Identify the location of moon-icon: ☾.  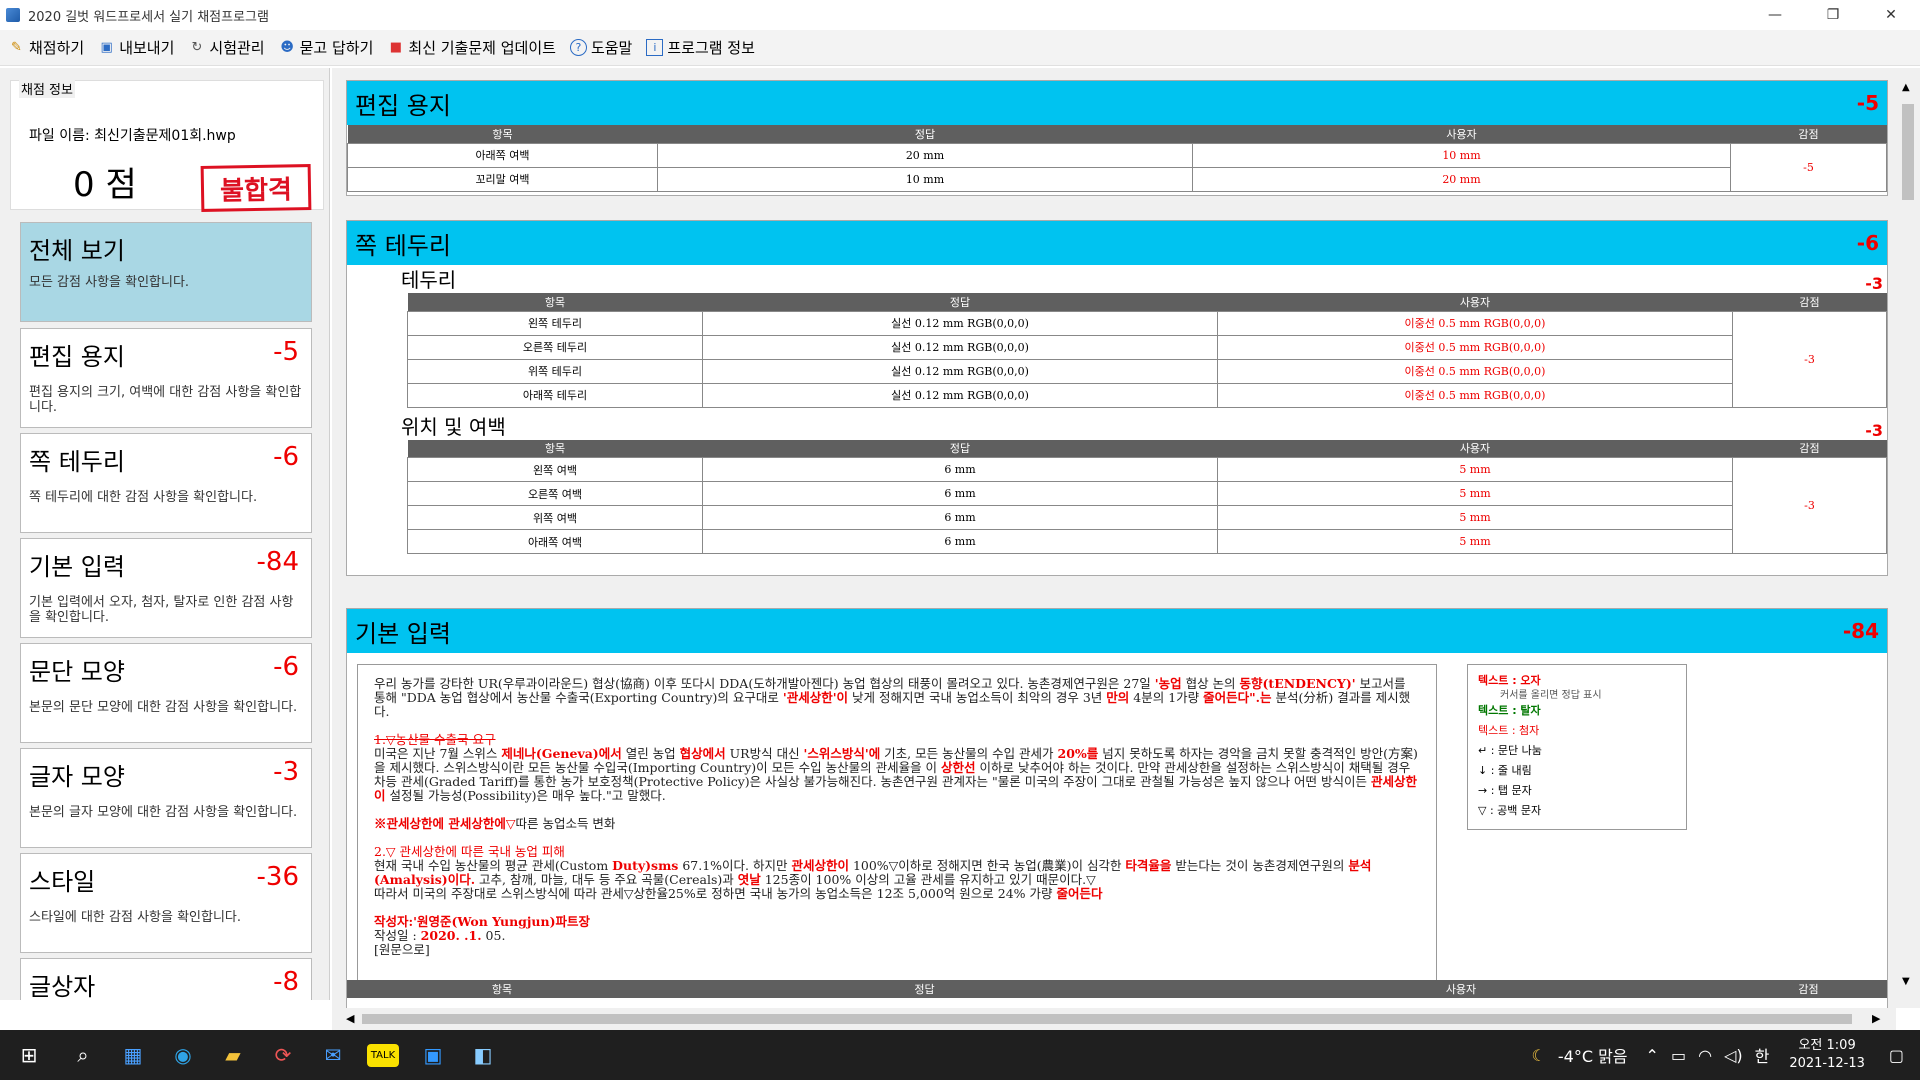
(1538, 1055).